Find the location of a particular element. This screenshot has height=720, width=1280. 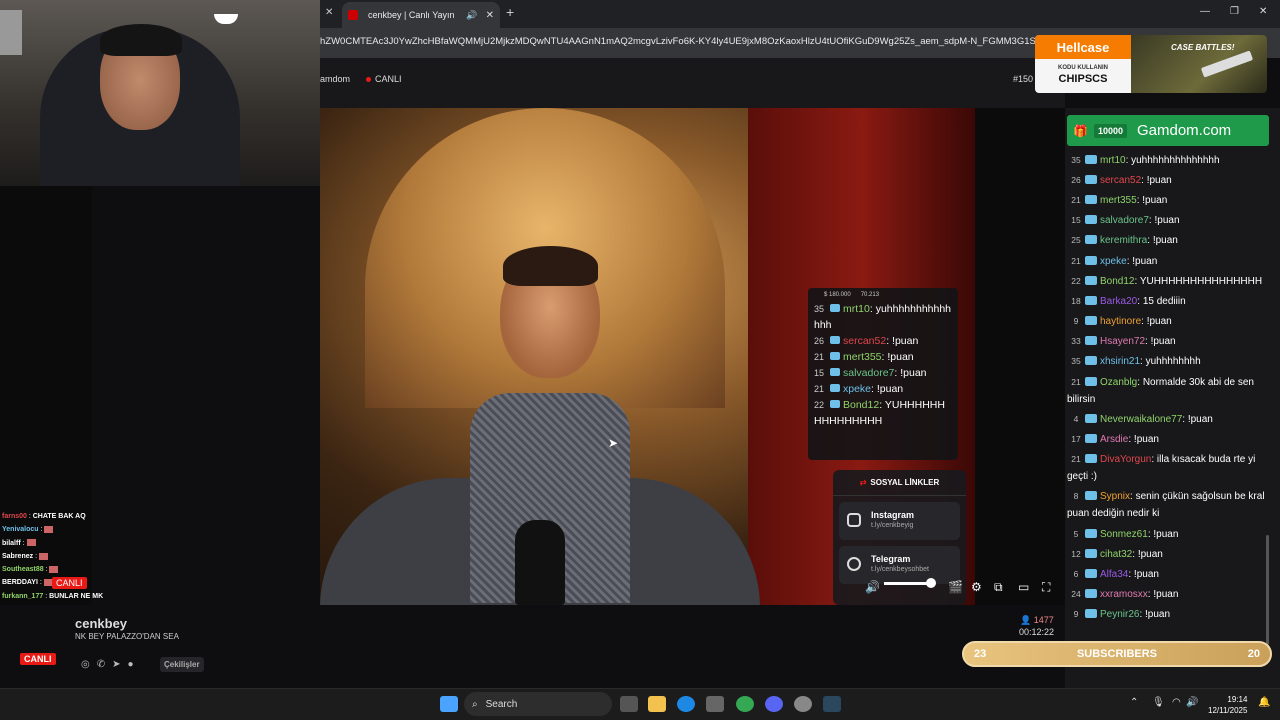

microphone-icon: 🎙 is located at coordinates (1158, 702).